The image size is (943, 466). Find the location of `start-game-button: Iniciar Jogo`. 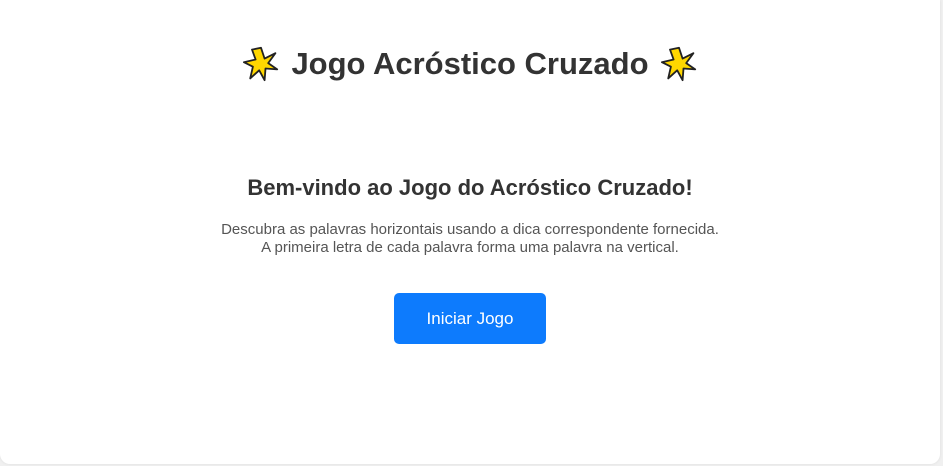

start-game-button: Iniciar Jogo is located at coordinates (470, 318).